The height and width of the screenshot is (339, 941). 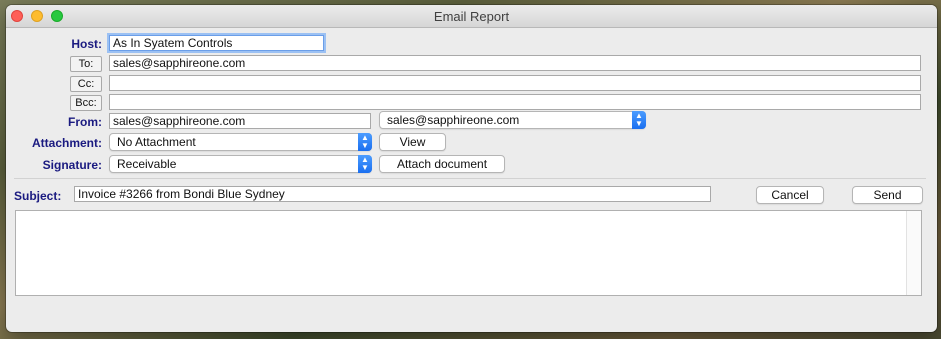 What do you see at coordinates (442, 164) in the screenshot?
I see `attach-document-button: Attach document` at bounding box center [442, 164].